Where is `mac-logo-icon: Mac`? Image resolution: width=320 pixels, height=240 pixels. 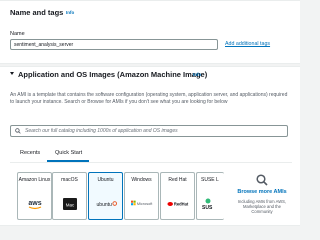
mac-logo-icon: Mac is located at coordinates (70, 204).